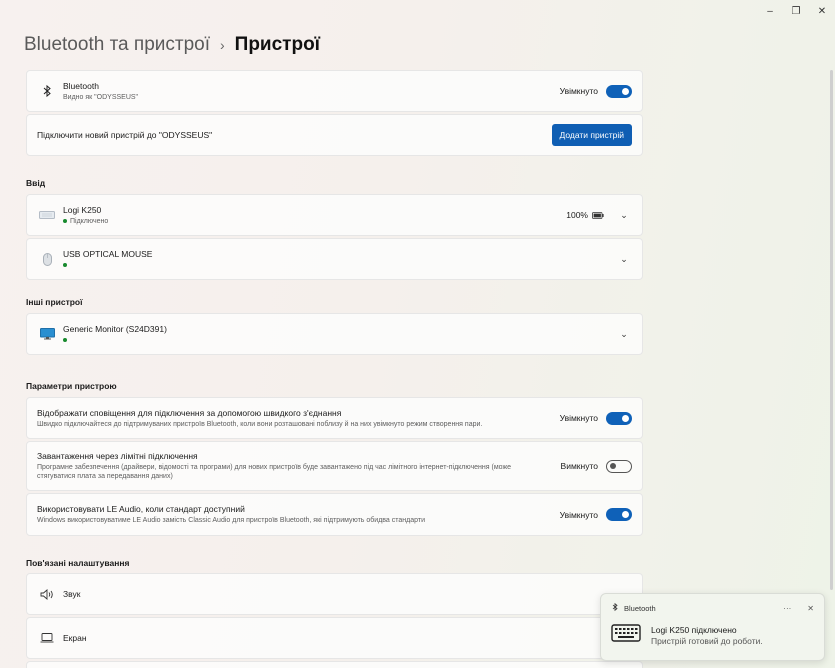 The height and width of the screenshot is (668, 835). I want to click on breadcrumb: Bluetooth та пристрої › Пристрої, so click(172, 45).